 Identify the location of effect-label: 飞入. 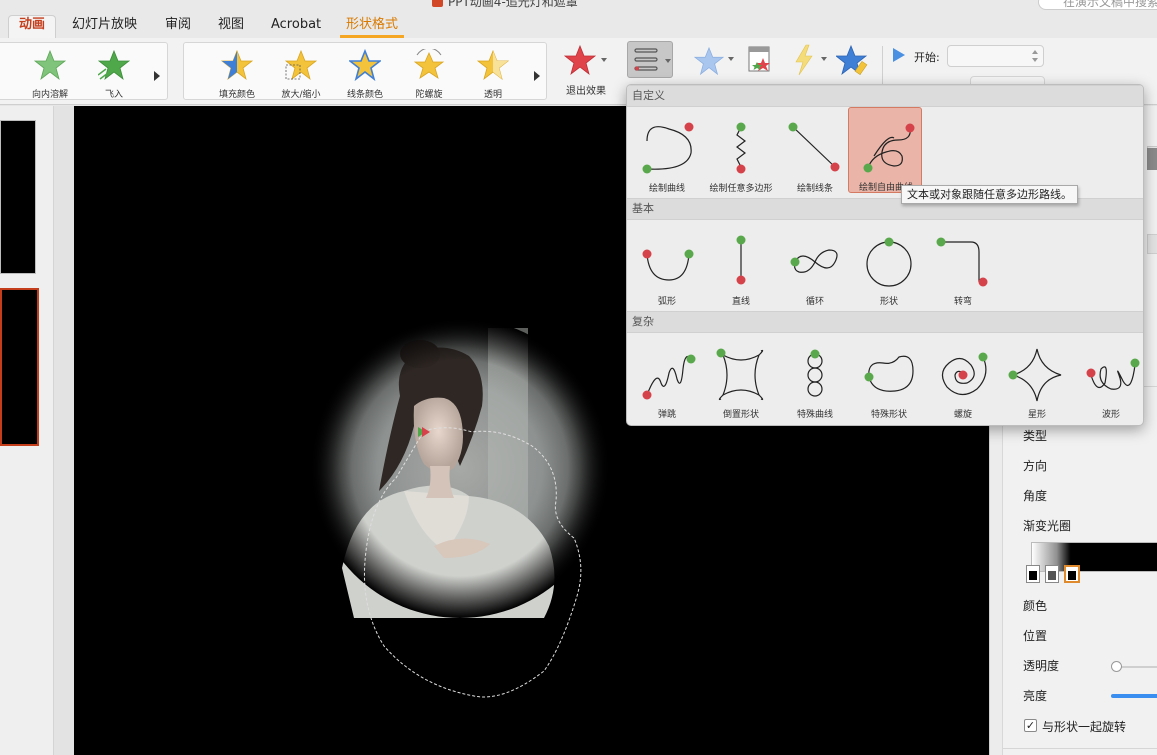
(113, 95).